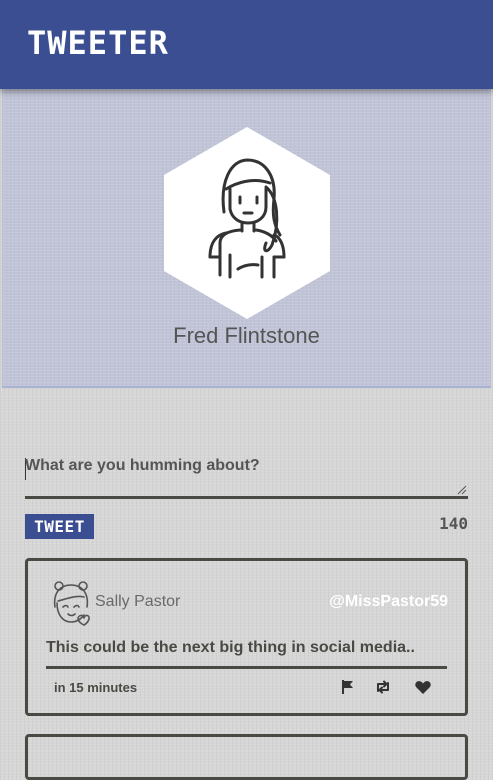 This screenshot has height=780, width=493. What do you see at coordinates (96, 687) in the screenshot?
I see `tweet-timestamp: in 15 minutes` at bounding box center [96, 687].